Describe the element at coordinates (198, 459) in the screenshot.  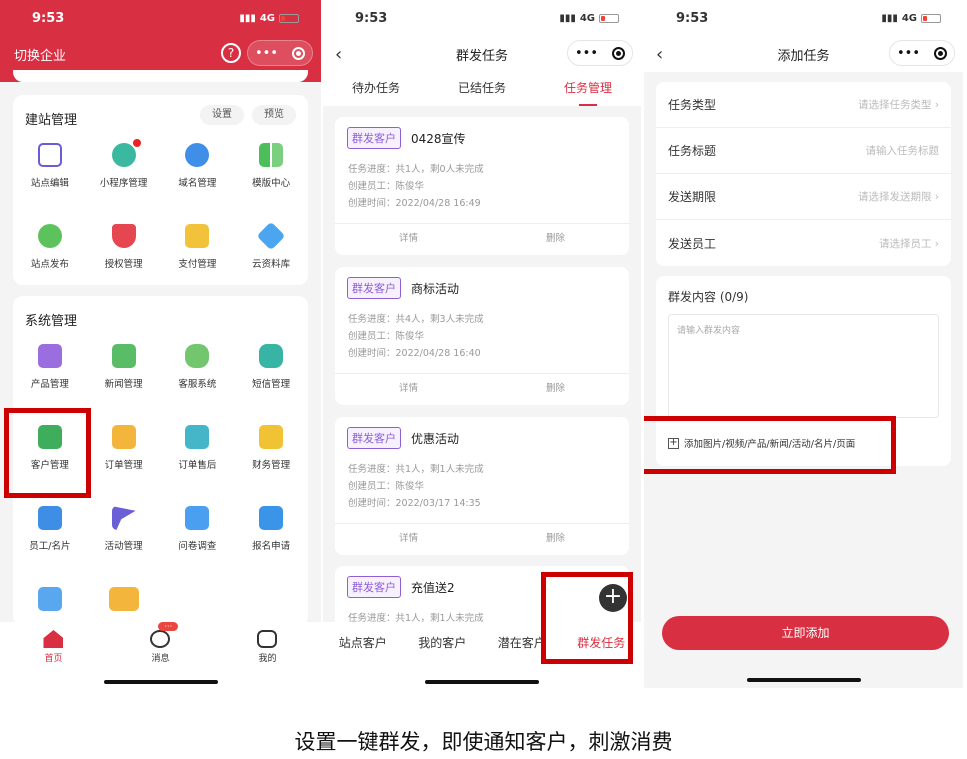
I see `grid-item-after-sale: 订单售后` at that location.